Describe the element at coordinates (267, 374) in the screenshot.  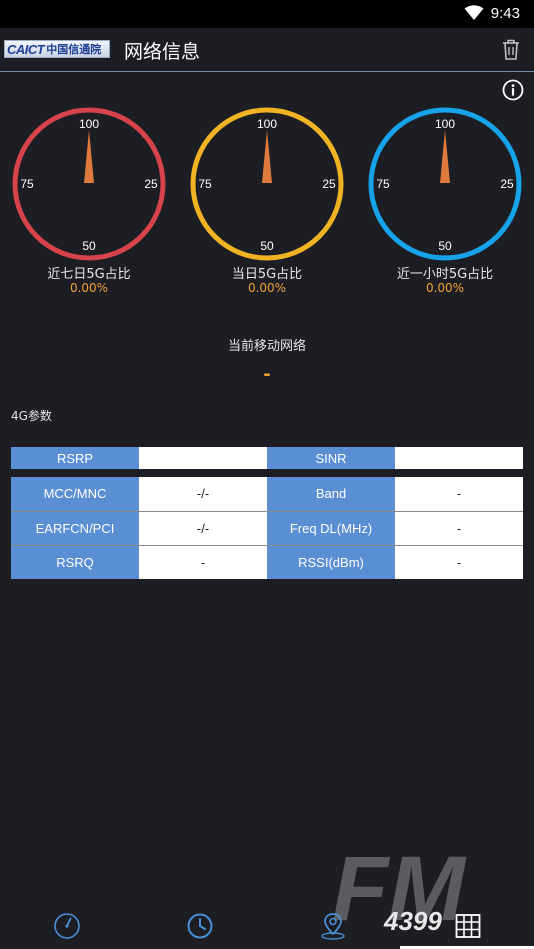
I see `current-network-value: -` at that location.